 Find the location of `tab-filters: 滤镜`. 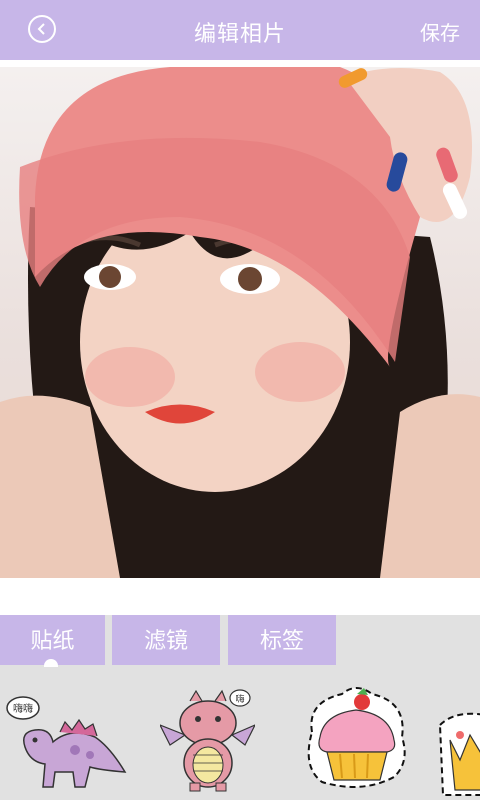

tab-filters: 滤镜 is located at coordinates (166, 640).